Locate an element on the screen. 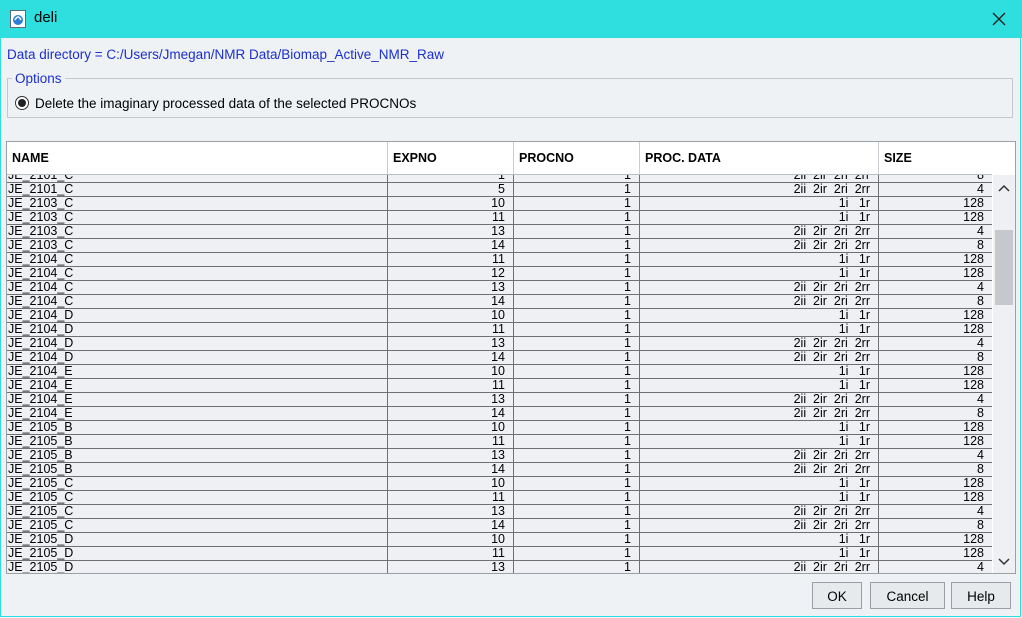 Image resolution: width=1022 pixels, height=618 pixels. table-row: JE_2103_C 11 1 1i 1r 128 is located at coordinates (499, 218).